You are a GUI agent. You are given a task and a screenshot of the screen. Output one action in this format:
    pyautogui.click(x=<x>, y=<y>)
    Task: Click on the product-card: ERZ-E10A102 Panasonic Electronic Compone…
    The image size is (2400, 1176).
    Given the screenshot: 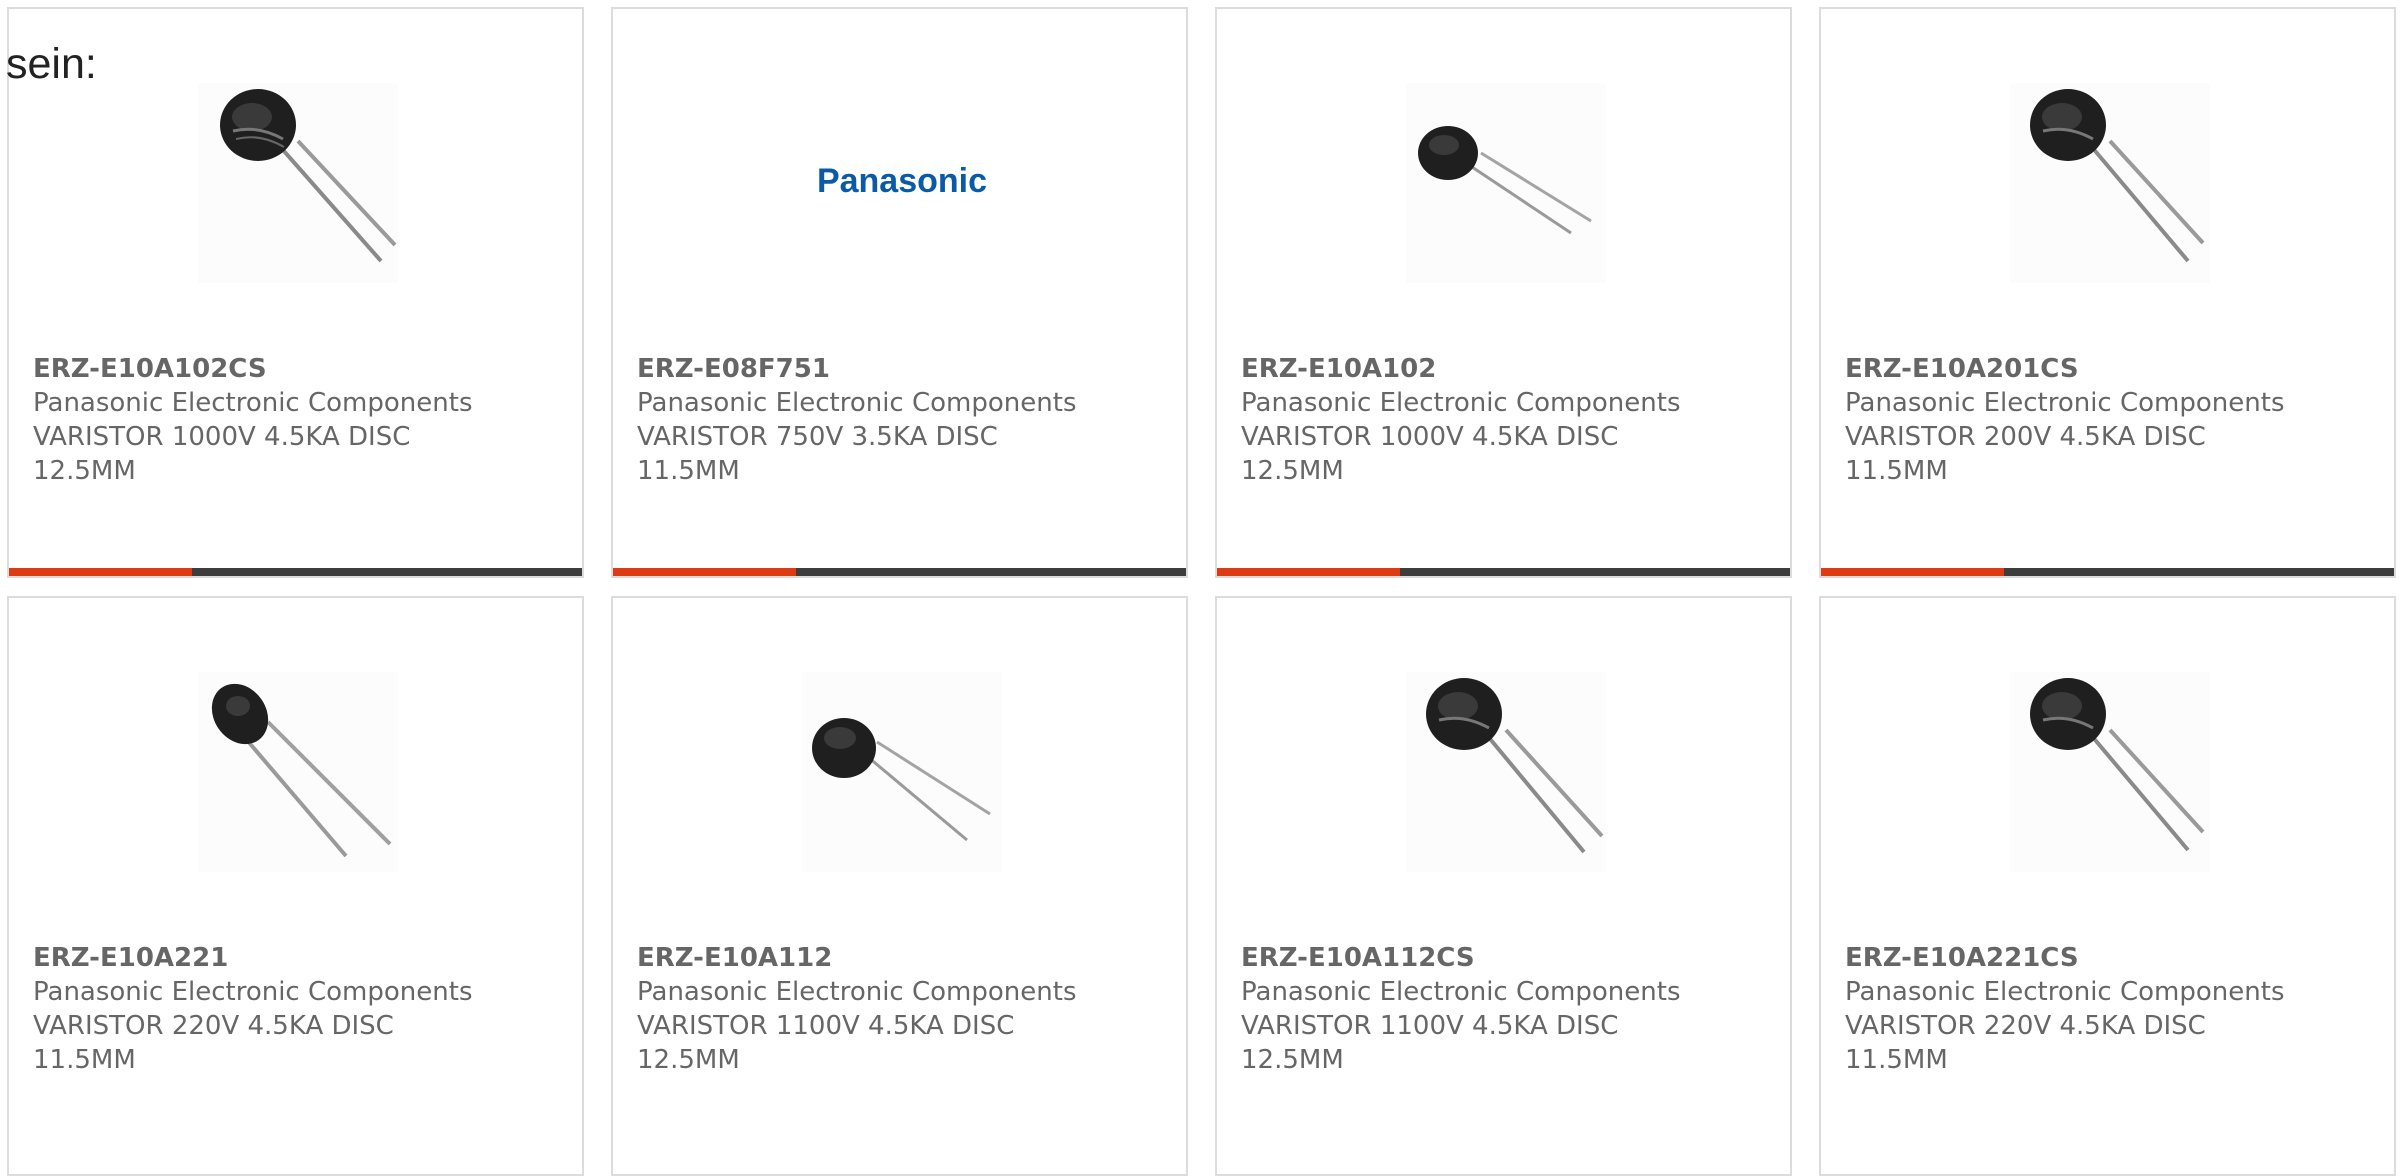 What is the action you would take?
    pyautogui.click(x=1503, y=292)
    